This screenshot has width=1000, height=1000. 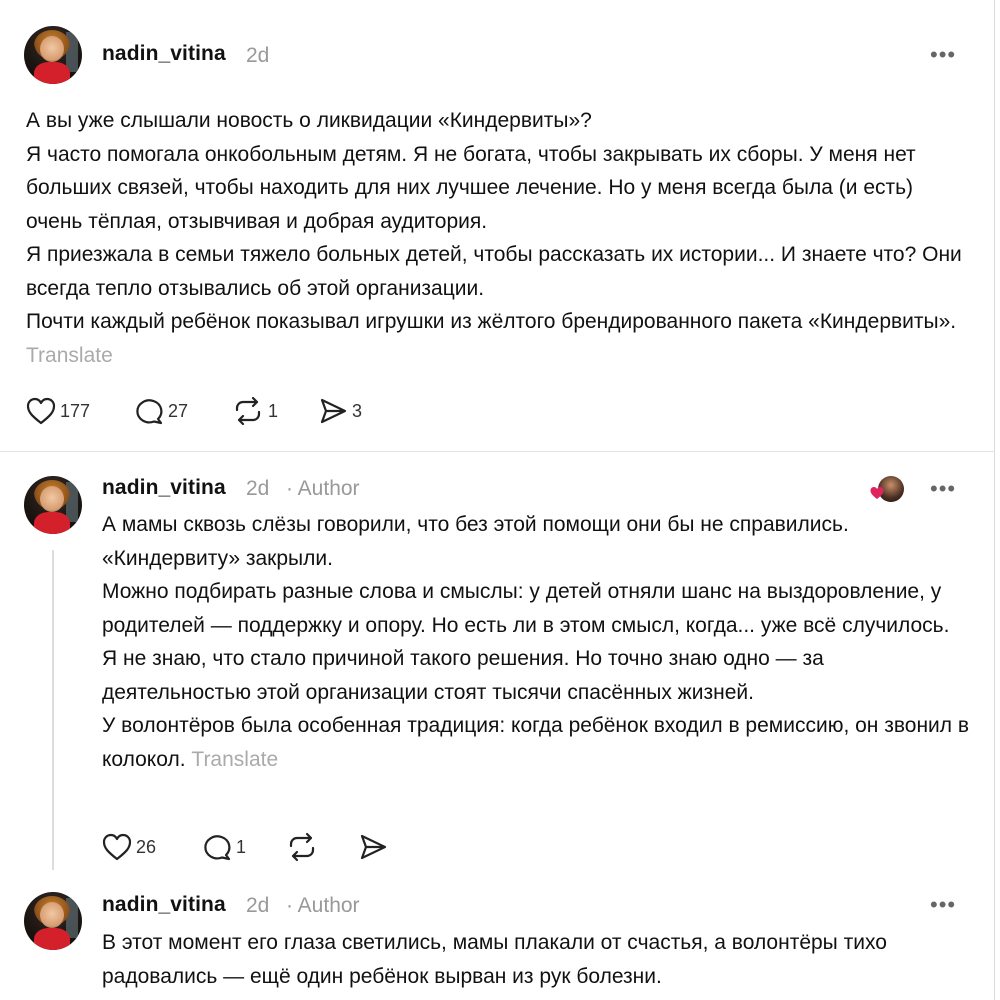 What do you see at coordinates (877, 493) in the screenshot?
I see `liked-heart-icon` at bounding box center [877, 493].